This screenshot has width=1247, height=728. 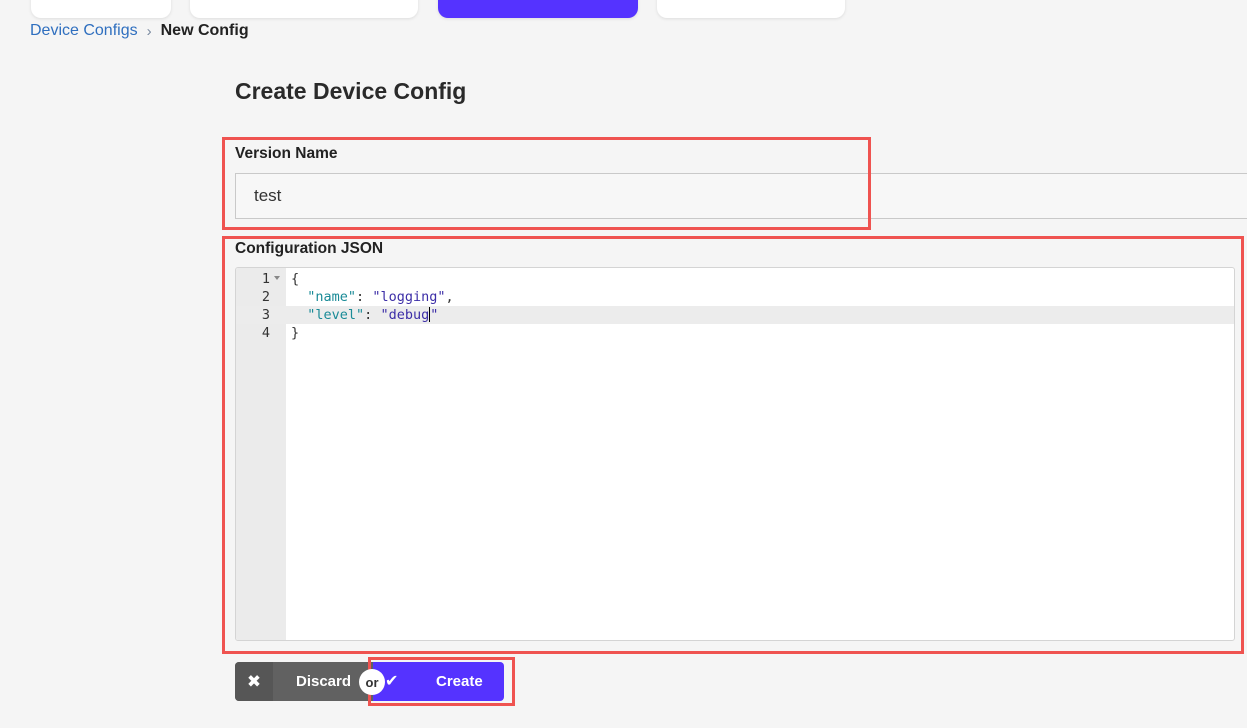 What do you see at coordinates (84, 31) in the screenshot?
I see `breadcrumb-device-configs-link: Device Configs` at bounding box center [84, 31].